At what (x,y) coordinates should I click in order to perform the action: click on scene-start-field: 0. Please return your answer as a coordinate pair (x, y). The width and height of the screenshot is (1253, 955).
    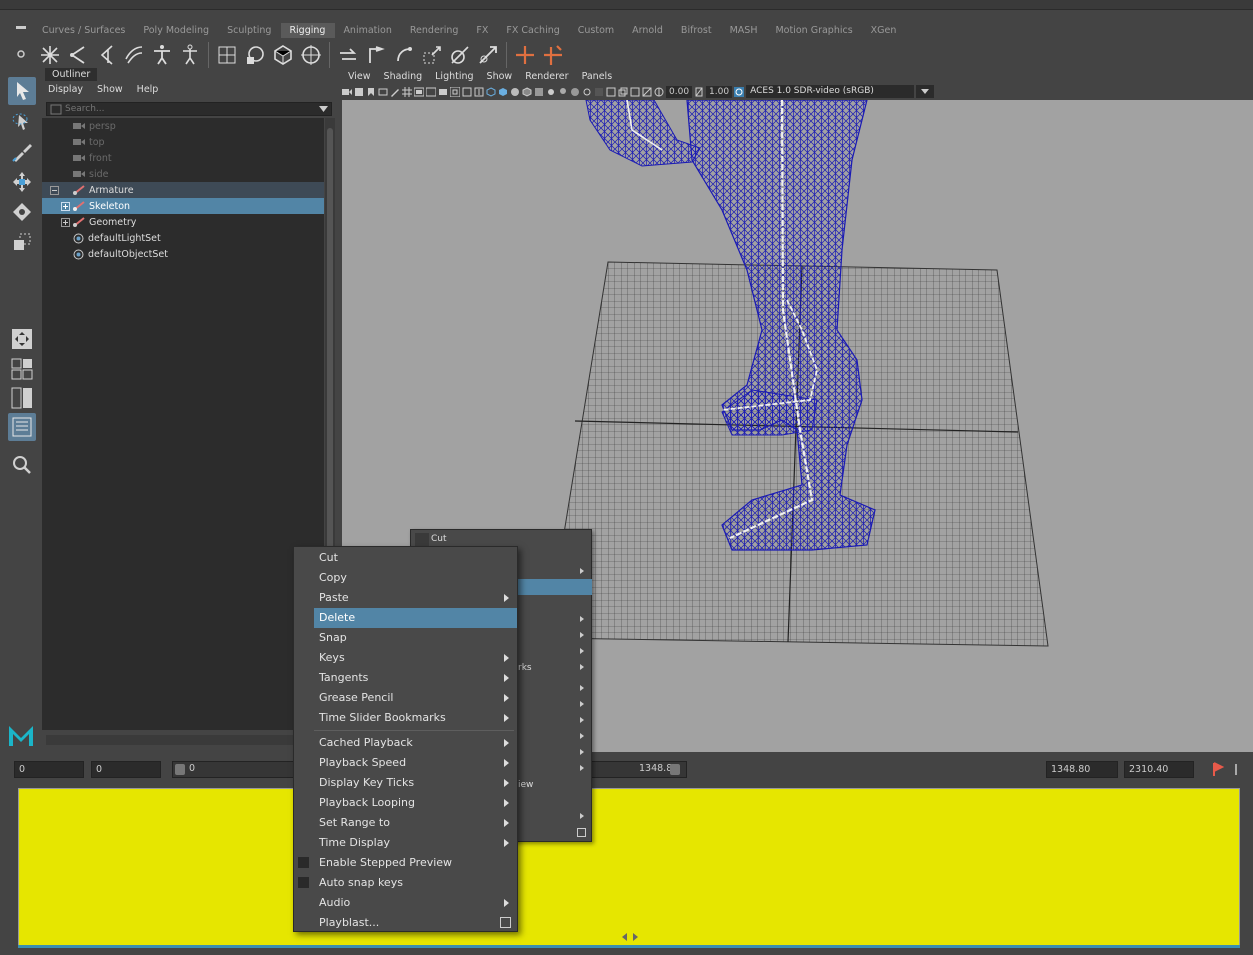
    Looking at the image, I should click on (49, 769).